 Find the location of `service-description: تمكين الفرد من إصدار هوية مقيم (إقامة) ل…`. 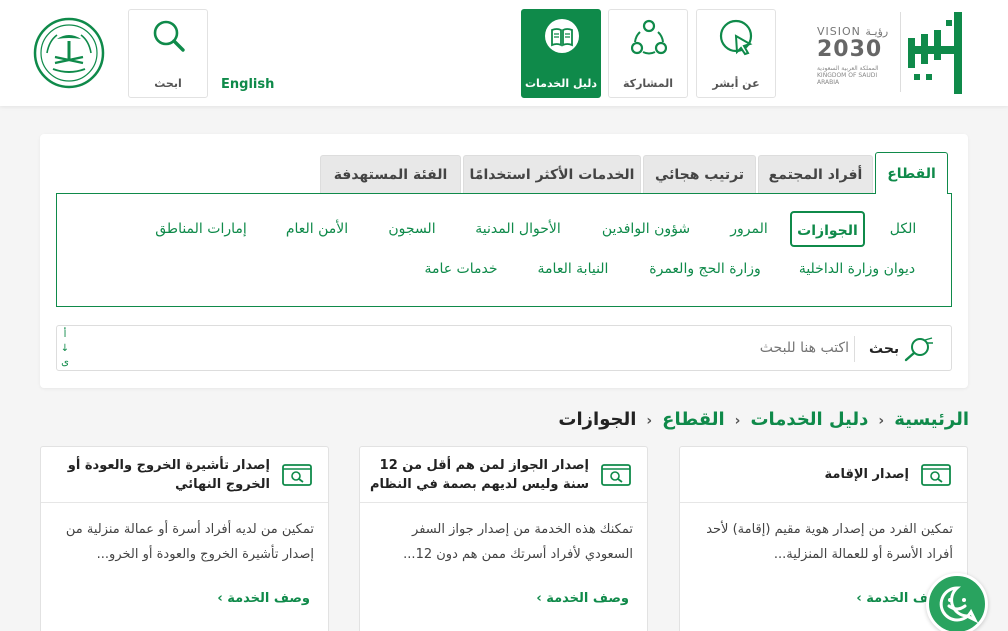

service-description: تمكين الفرد من إصدار هوية مقيم (إقامة) ل… is located at coordinates (829, 542).